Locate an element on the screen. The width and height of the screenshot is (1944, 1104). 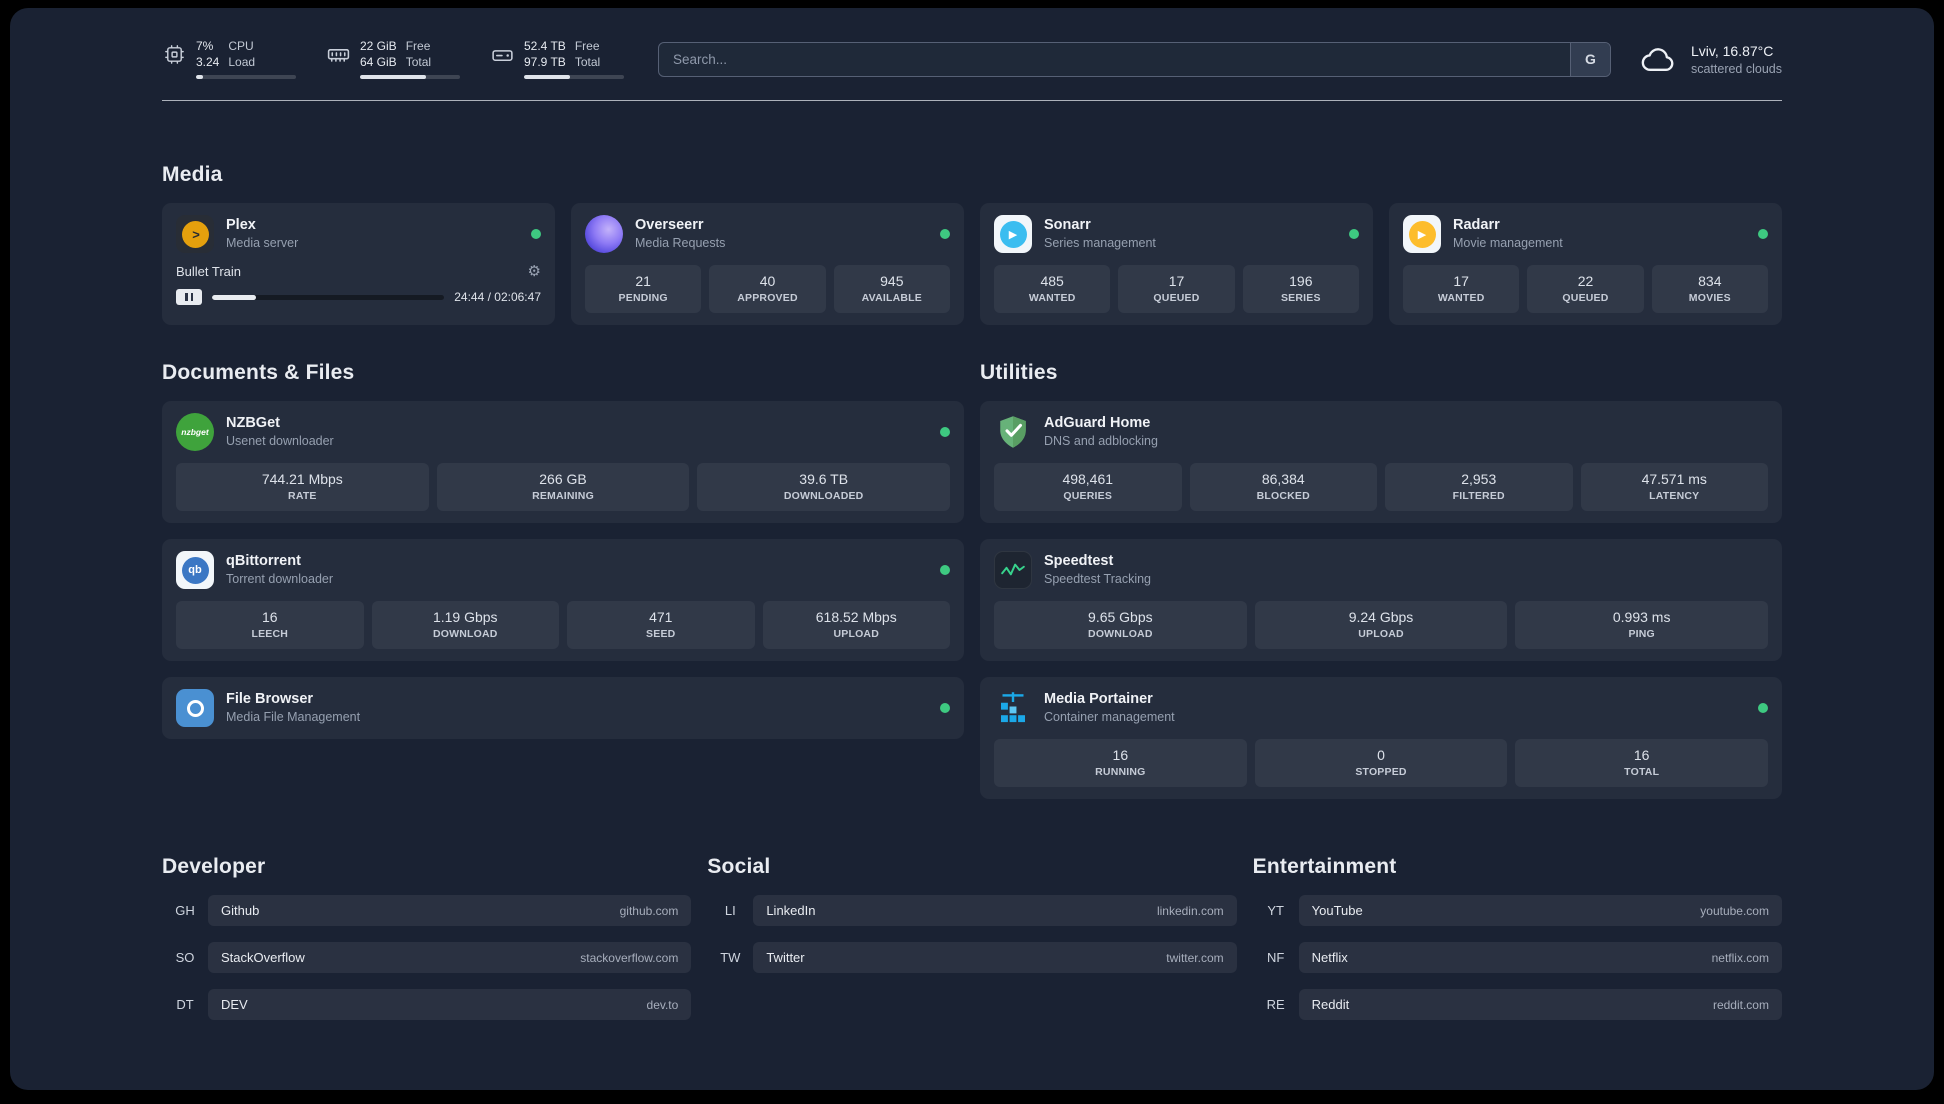
disk-values: 52.4 TB 97.9 TB is located at coordinates (545, 54).